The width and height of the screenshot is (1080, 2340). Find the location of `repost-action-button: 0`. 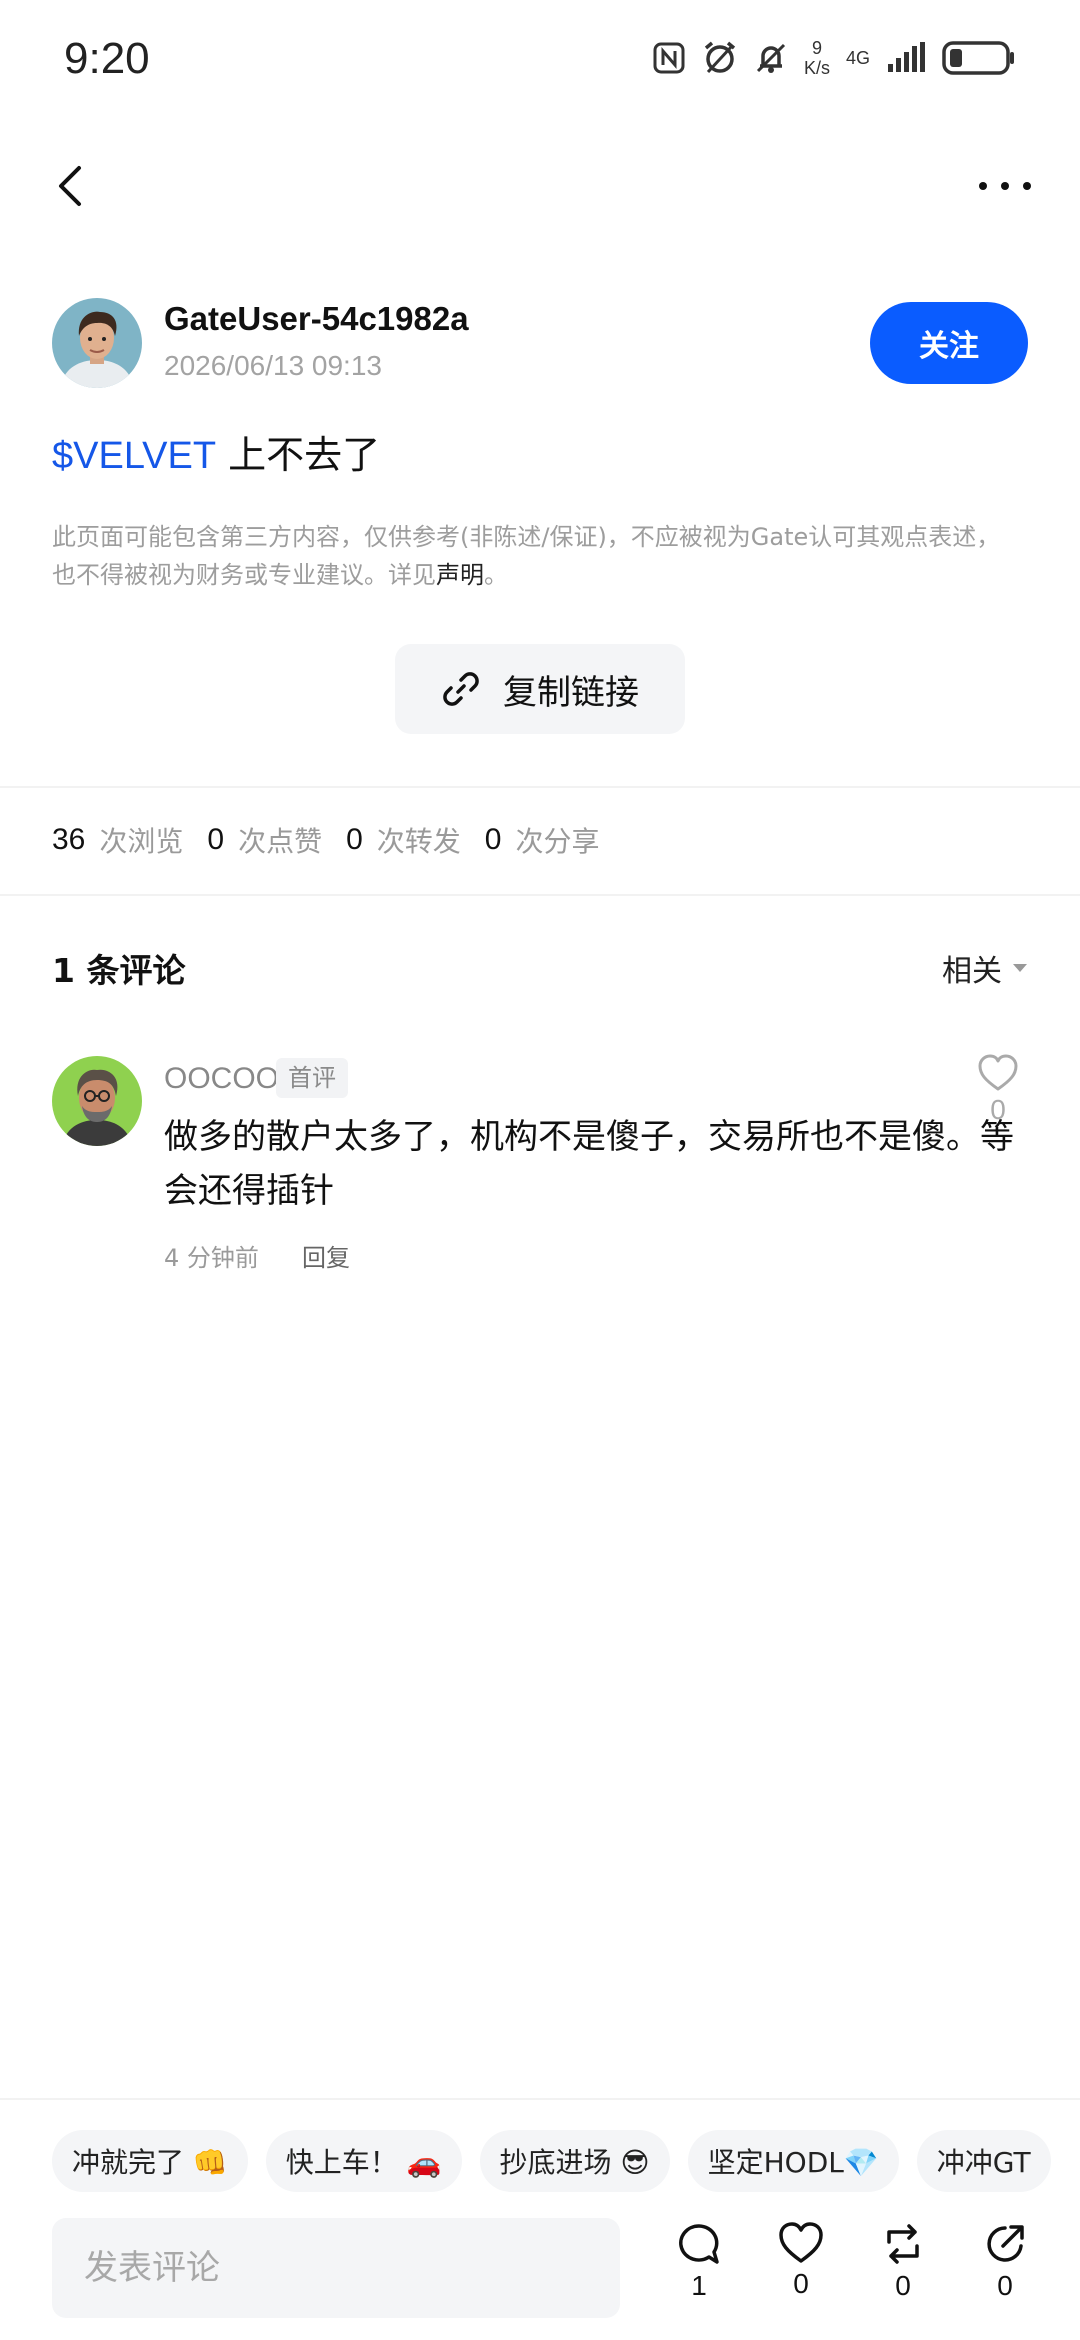

repost-action-button: 0 is located at coordinates (903, 2262).